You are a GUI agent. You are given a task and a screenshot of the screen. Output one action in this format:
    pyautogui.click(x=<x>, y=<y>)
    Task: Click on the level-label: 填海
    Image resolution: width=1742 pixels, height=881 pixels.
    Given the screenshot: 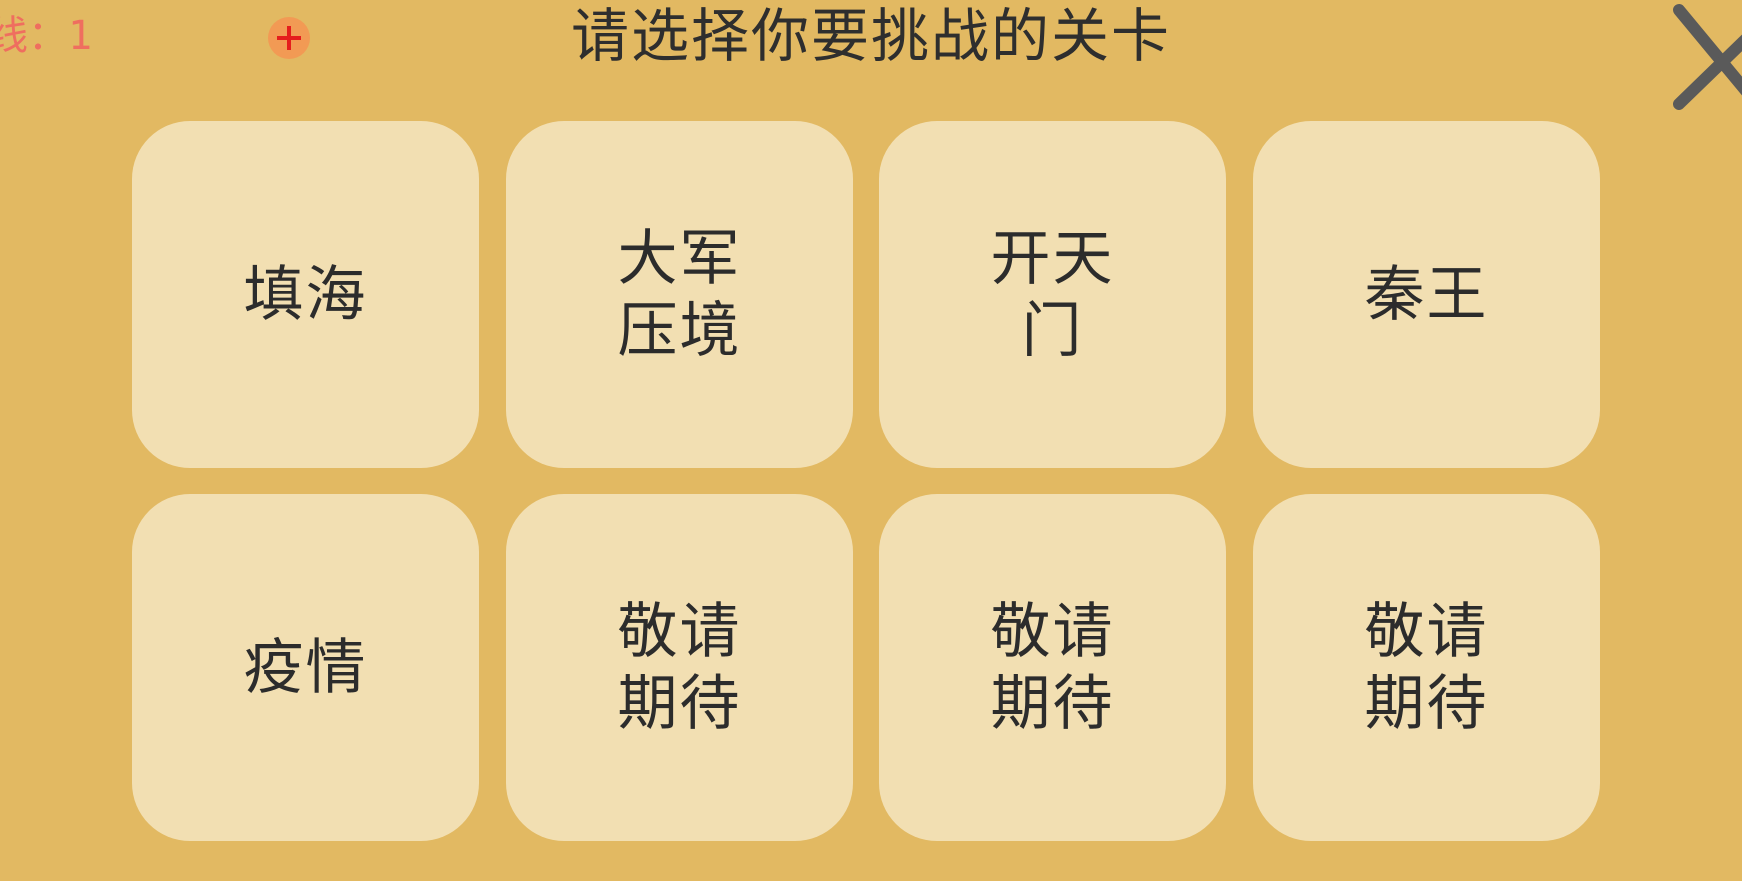 What is the action you would take?
    pyautogui.click(x=305, y=294)
    